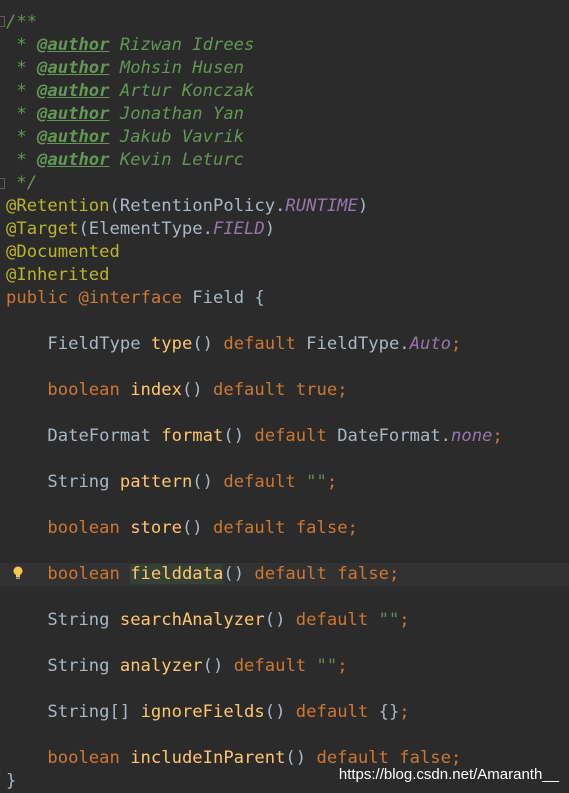  I want to click on method-name: pattern, so click(156, 482).